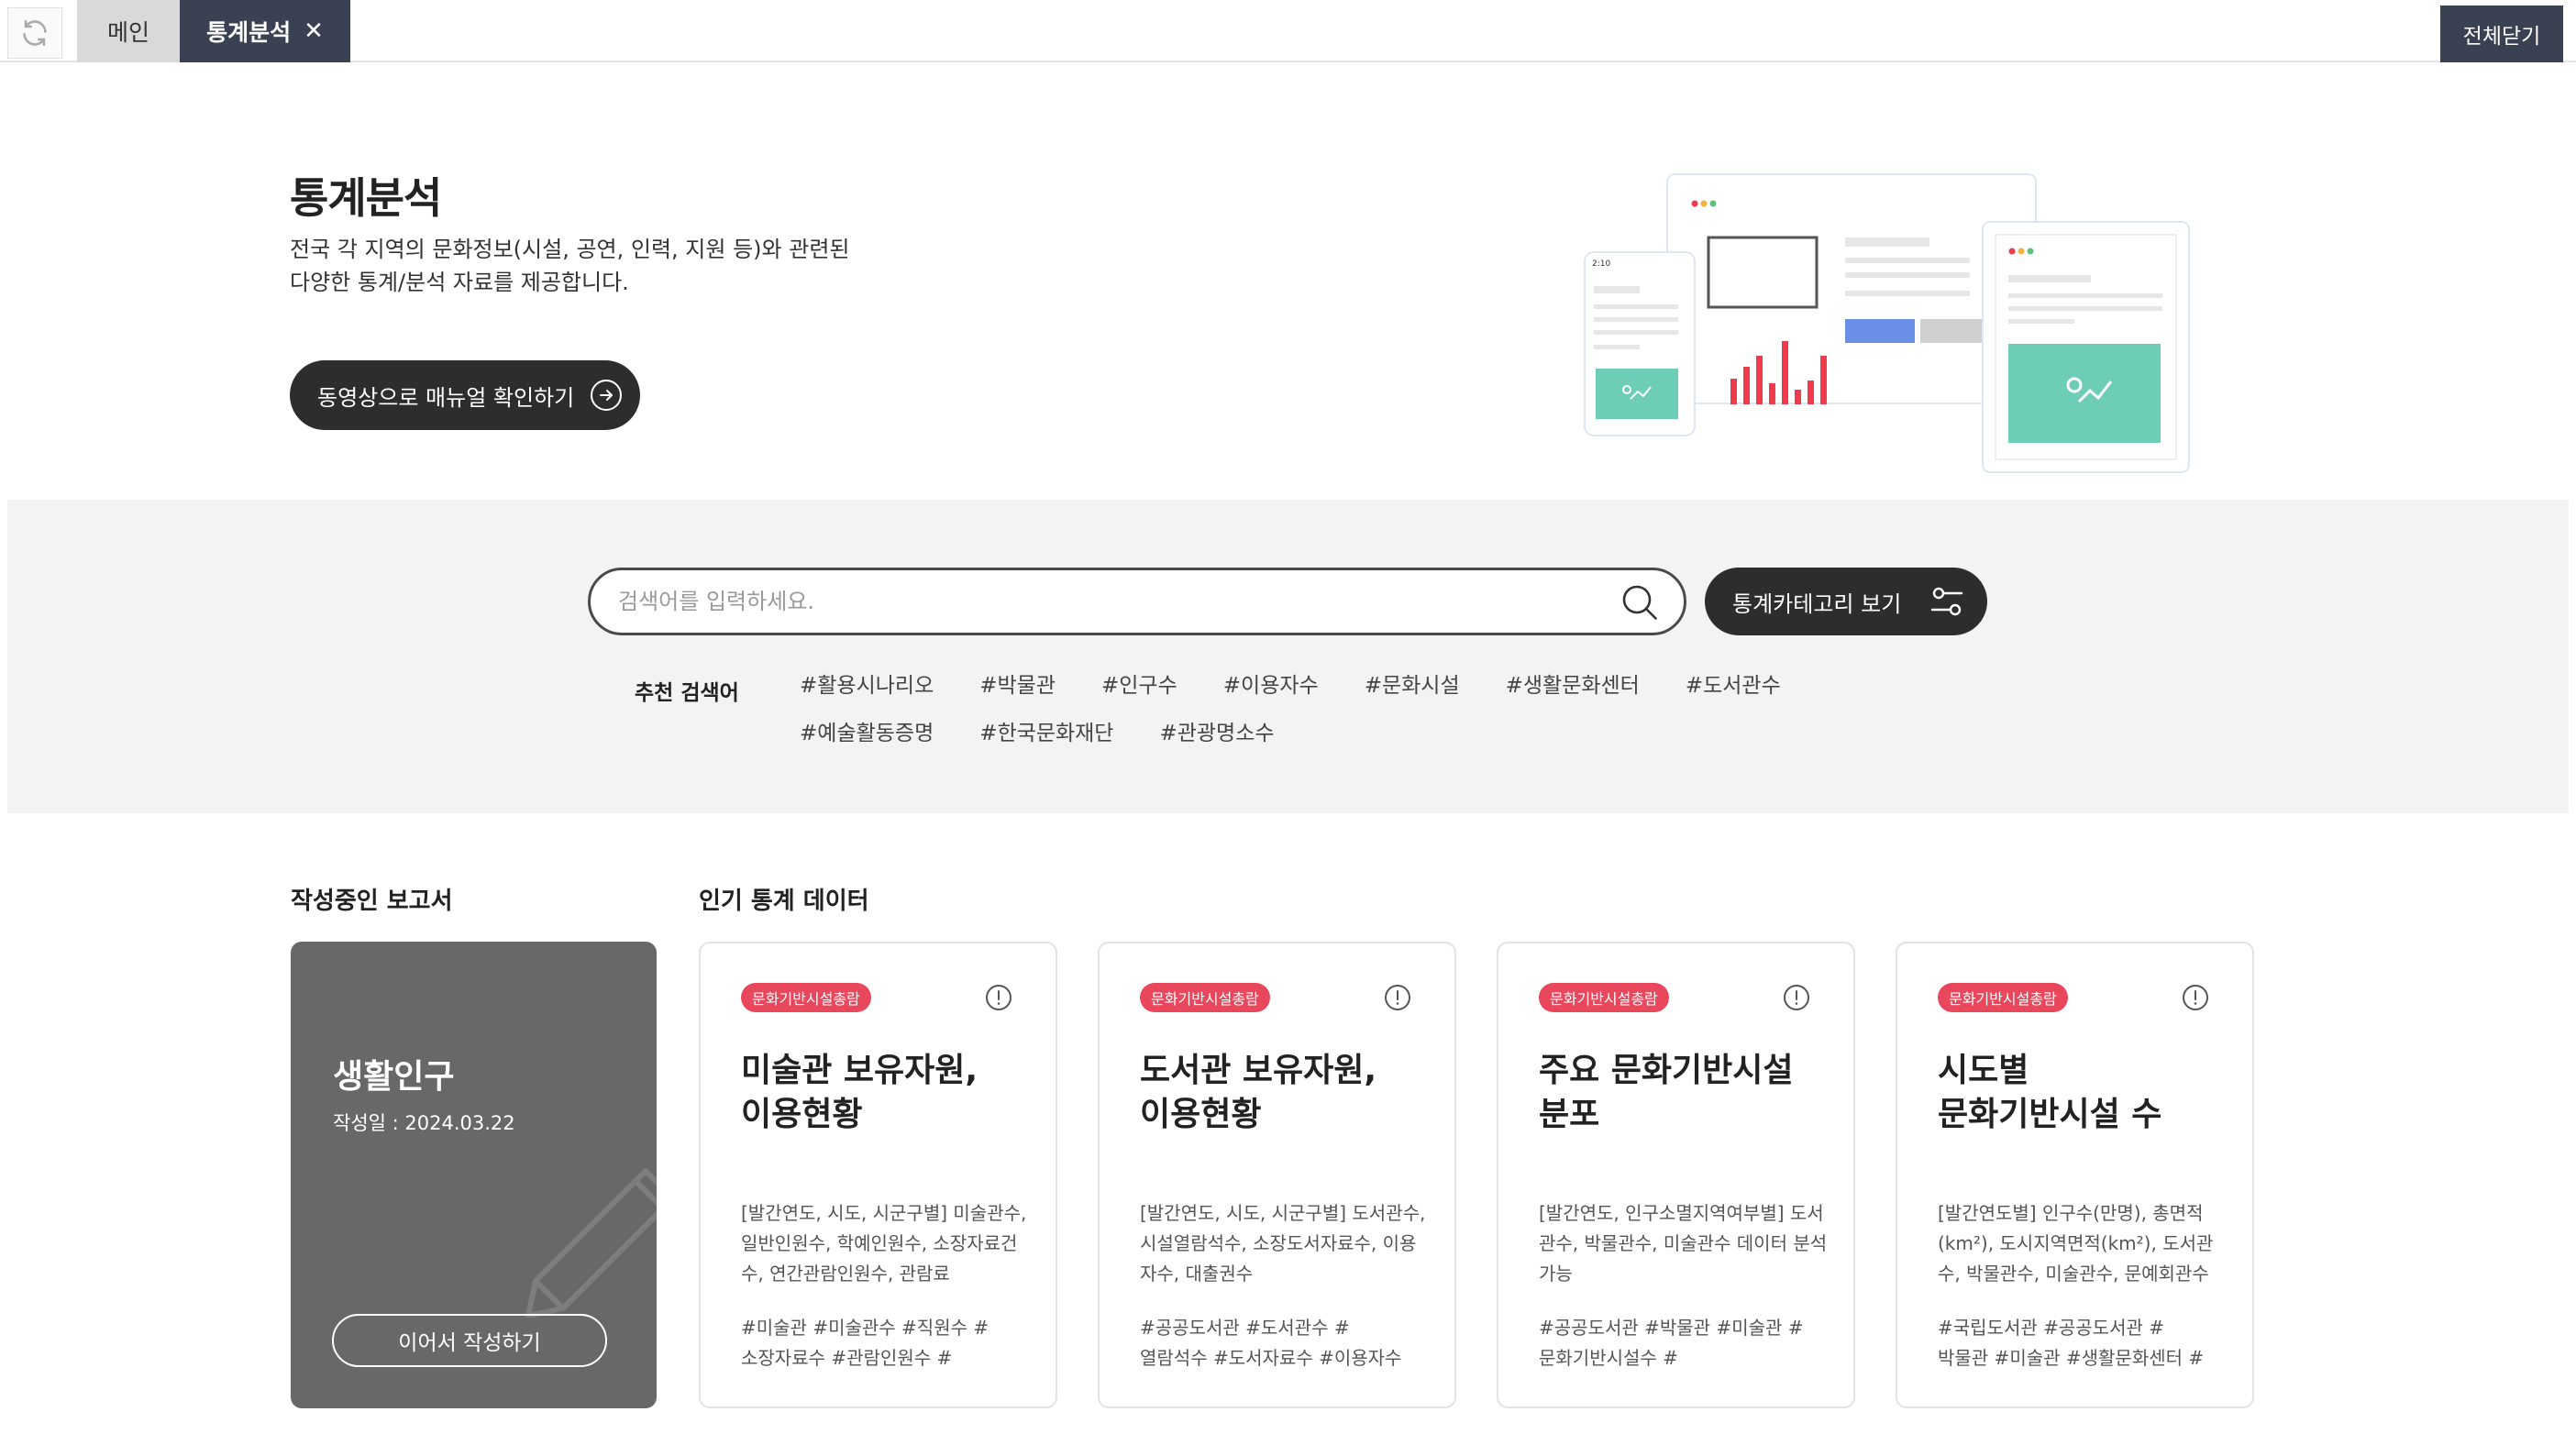  I want to click on page-title: 통계분석, so click(366, 198).